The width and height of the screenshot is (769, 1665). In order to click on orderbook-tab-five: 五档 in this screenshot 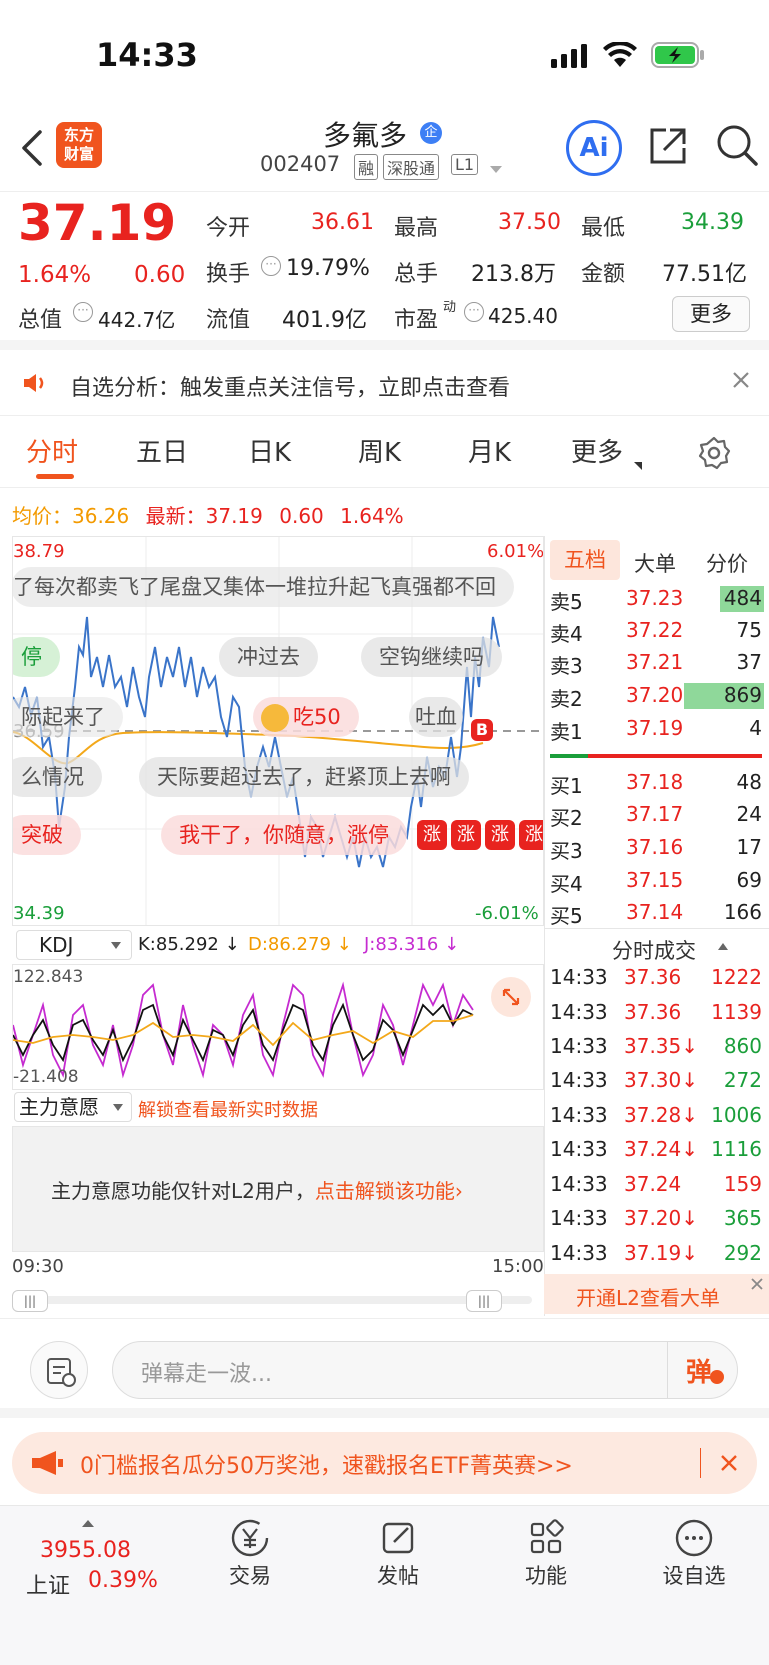, I will do `click(585, 560)`.